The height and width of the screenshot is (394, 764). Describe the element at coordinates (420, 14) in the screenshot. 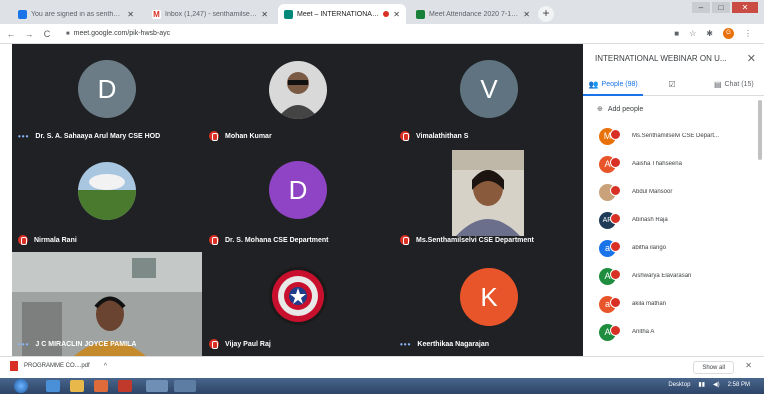

I see `sheets-icon` at that location.